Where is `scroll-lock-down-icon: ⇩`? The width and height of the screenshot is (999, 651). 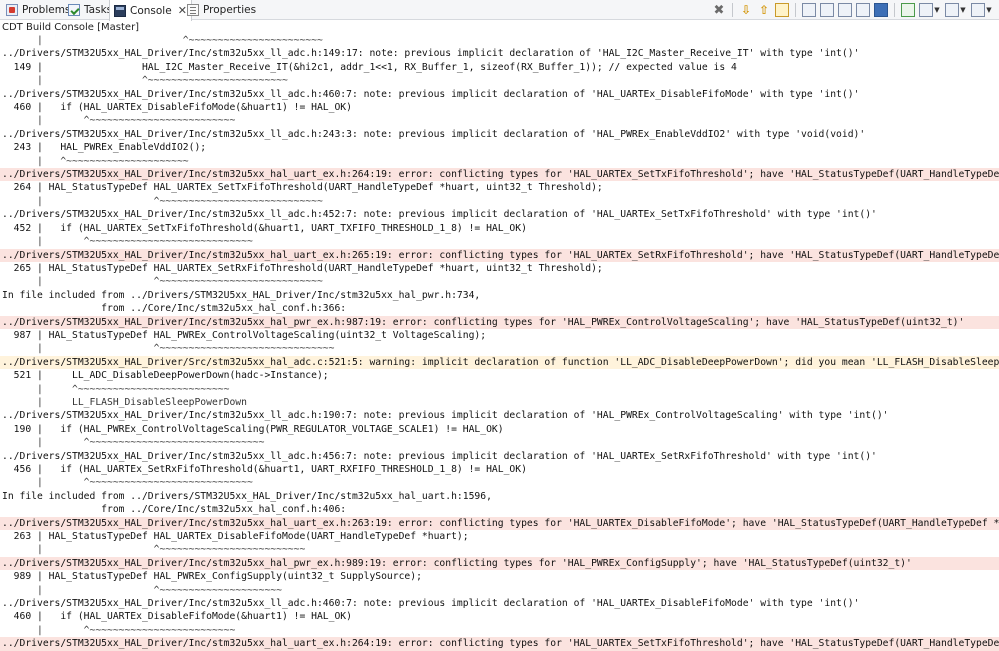 scroll-lock-down-icon: ⇩ is located at coordinates (746, 10).